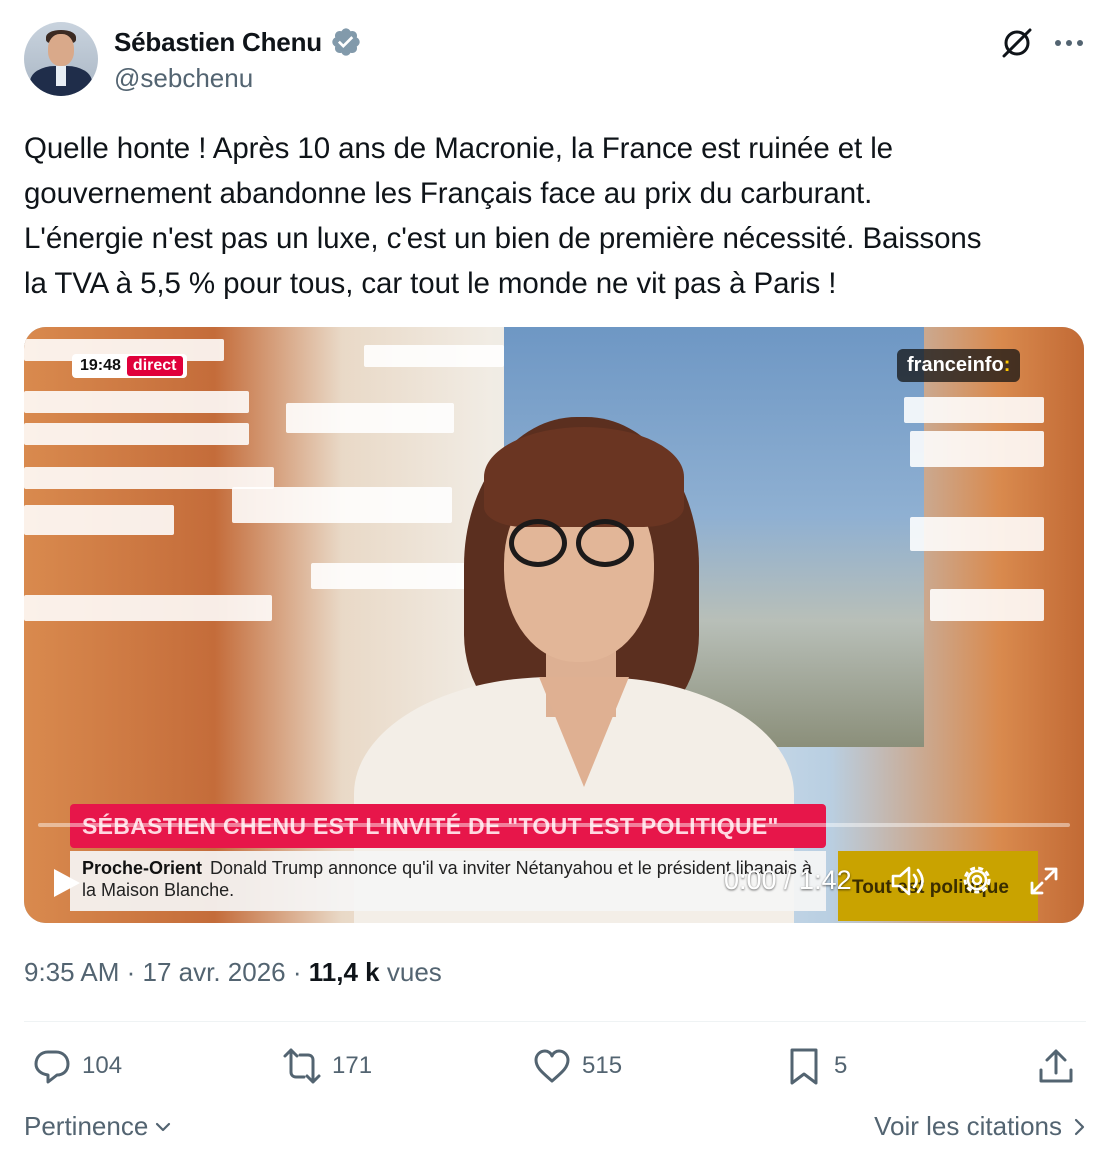  I want to click on divider, so click(555, 1021).